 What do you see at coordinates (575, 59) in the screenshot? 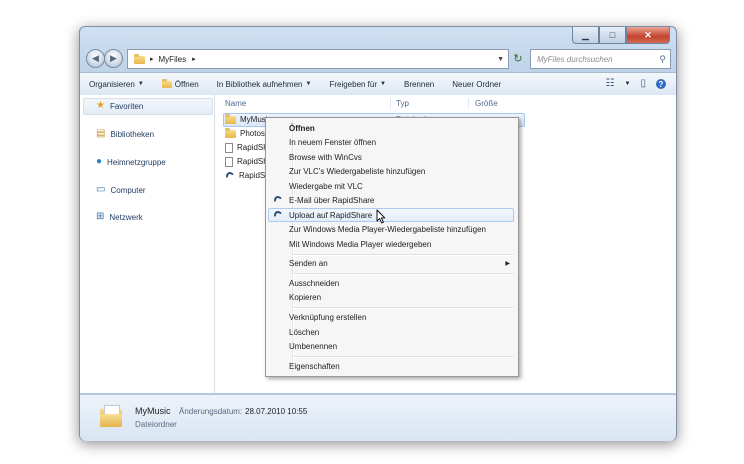
I see `search-placeholder: MyFiles durchsuchen` at bounding box center [575, 59].